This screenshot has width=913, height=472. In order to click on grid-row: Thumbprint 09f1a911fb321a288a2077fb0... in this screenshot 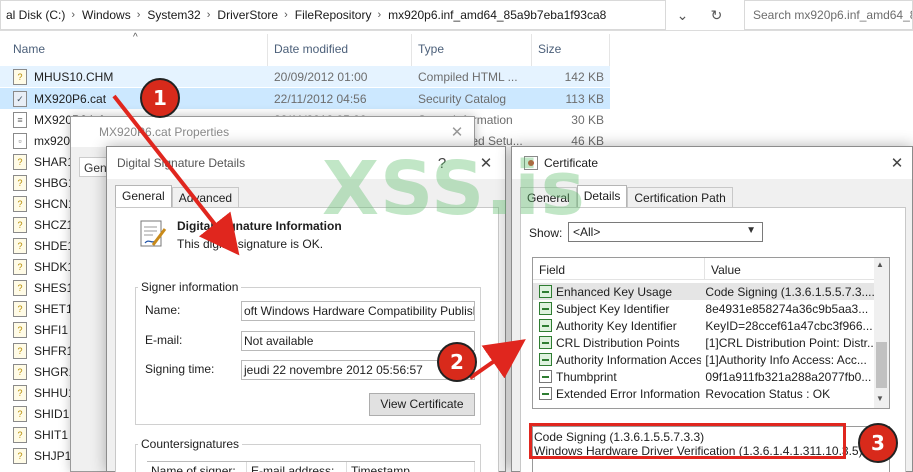, I will do `click(704, 376)`.